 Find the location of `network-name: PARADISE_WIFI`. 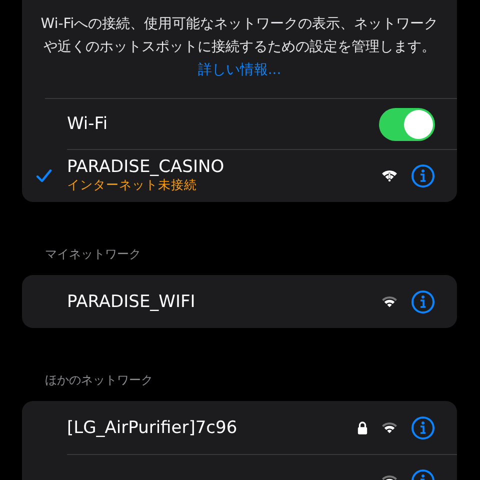

network-name: PARADISE_WIFI is located at coordinates (131, 302).